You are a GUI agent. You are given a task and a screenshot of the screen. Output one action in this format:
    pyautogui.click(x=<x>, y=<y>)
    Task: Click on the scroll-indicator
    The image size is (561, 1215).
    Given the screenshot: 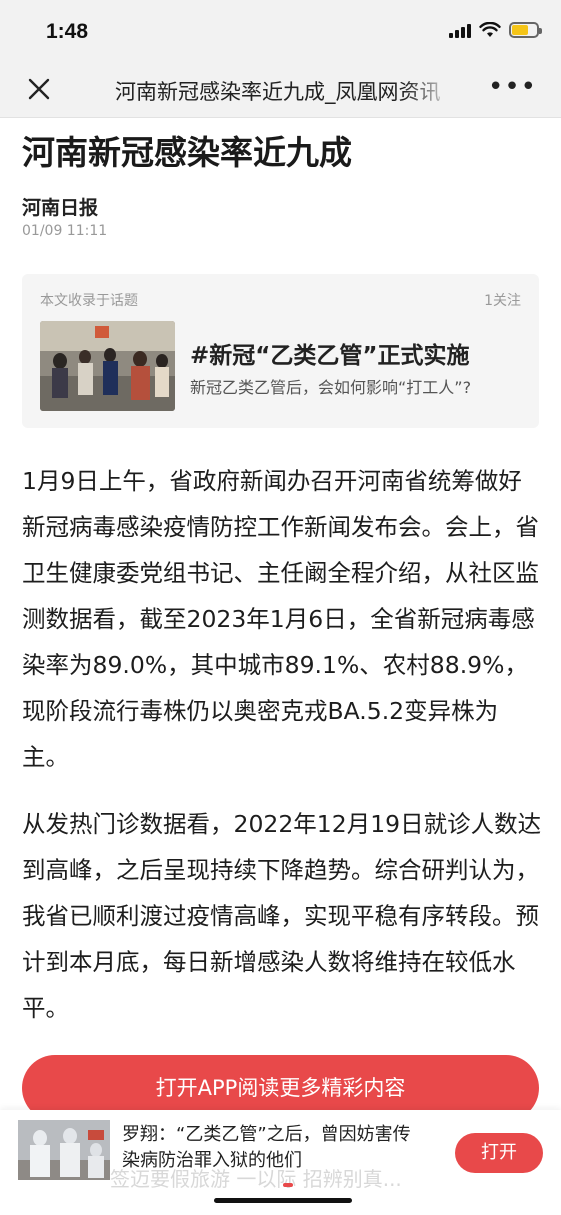 What is the action you would take?
    pyautogui.click(x=288, y=1185)
    